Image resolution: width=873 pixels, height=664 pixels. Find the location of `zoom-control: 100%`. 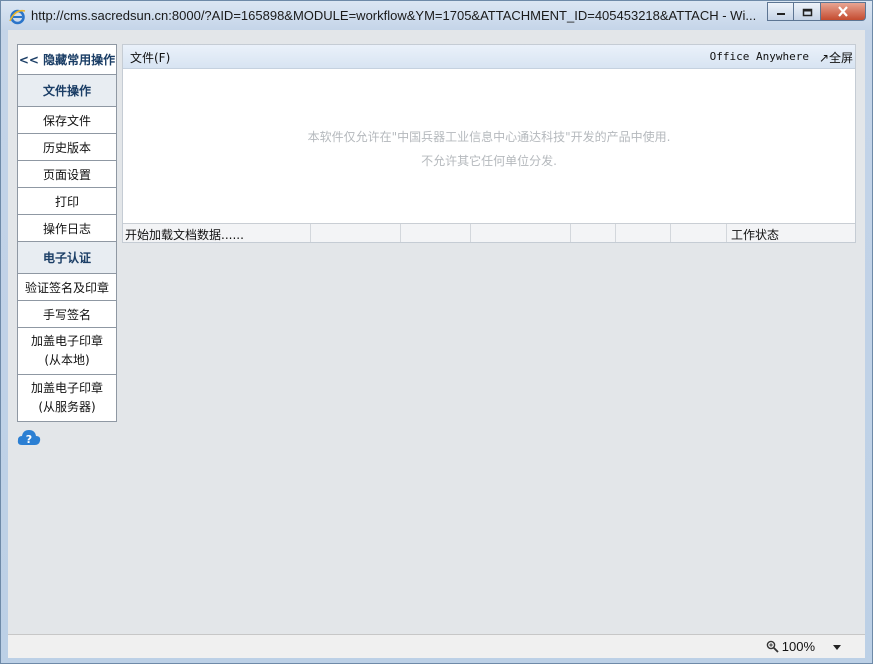

zoom-control: 100% is located at coordinates (790, 646).